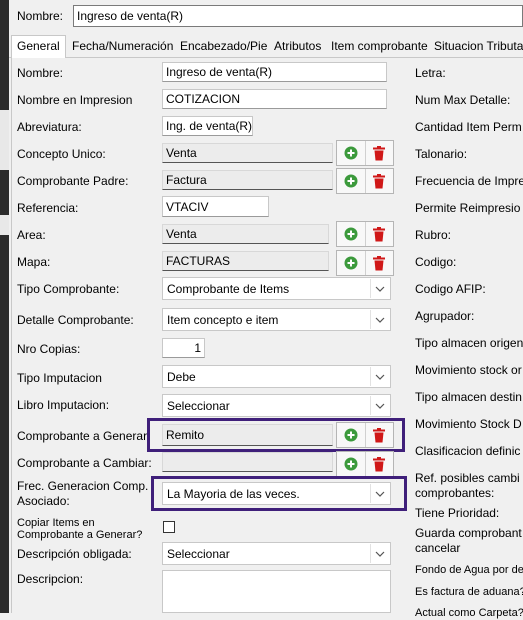  Describe the element at coordinates (463, 100) in the screenshot. I see `num-max-detalle-label: Num Max Detalle:` at that location.